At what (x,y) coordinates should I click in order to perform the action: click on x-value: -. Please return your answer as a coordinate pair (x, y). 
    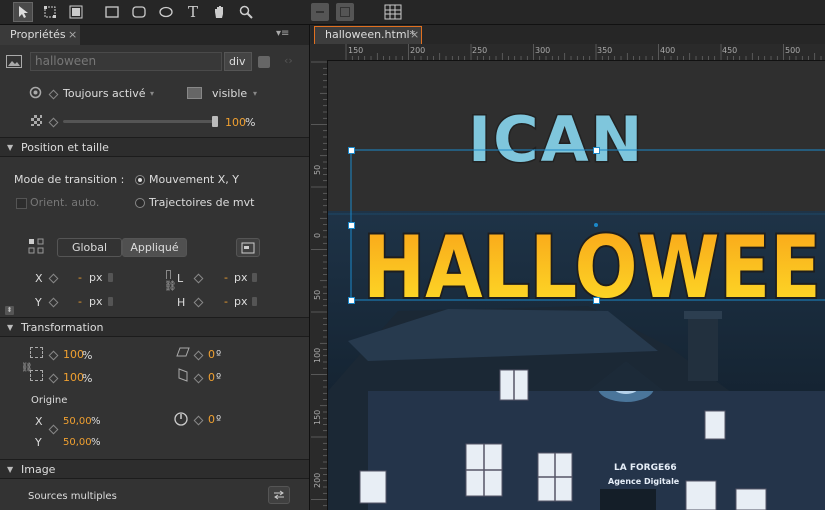
    Looking at the image, I should click on (80, 277).